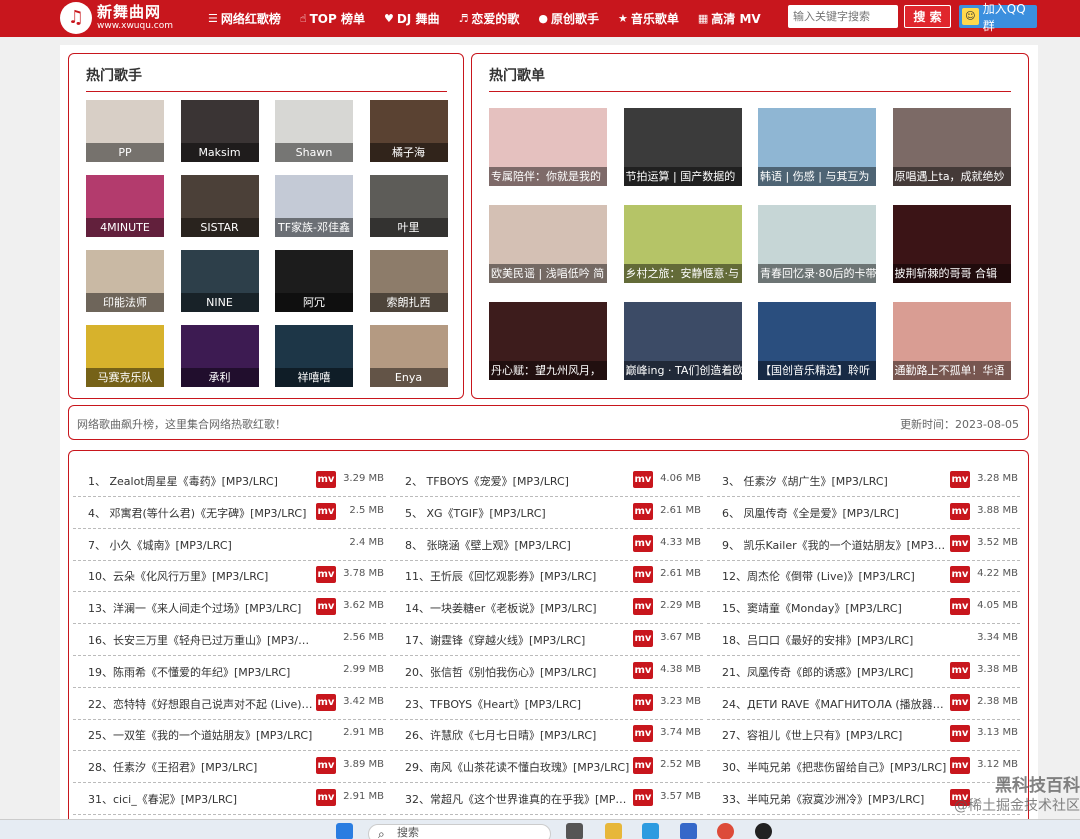 The width and height of the screenshot is (1080, 839). Describe the element at coordinates (834, 640) in the screenshot. I see `song-link: 18、吕口口《最好的安排》[MP3/LRC]` at that location.